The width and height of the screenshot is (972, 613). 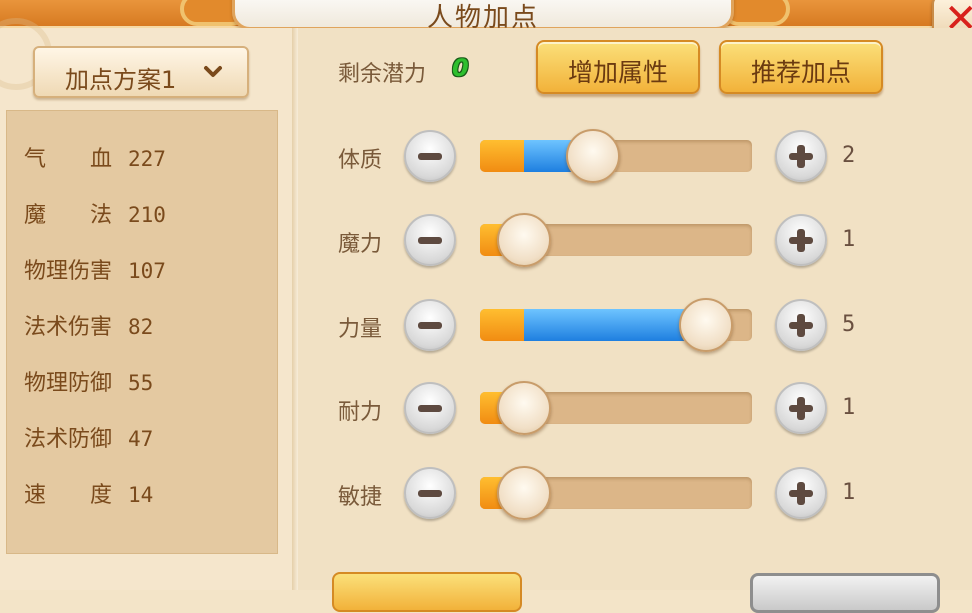 I want to click on stat-value: 107, so click(x=147, y=271).